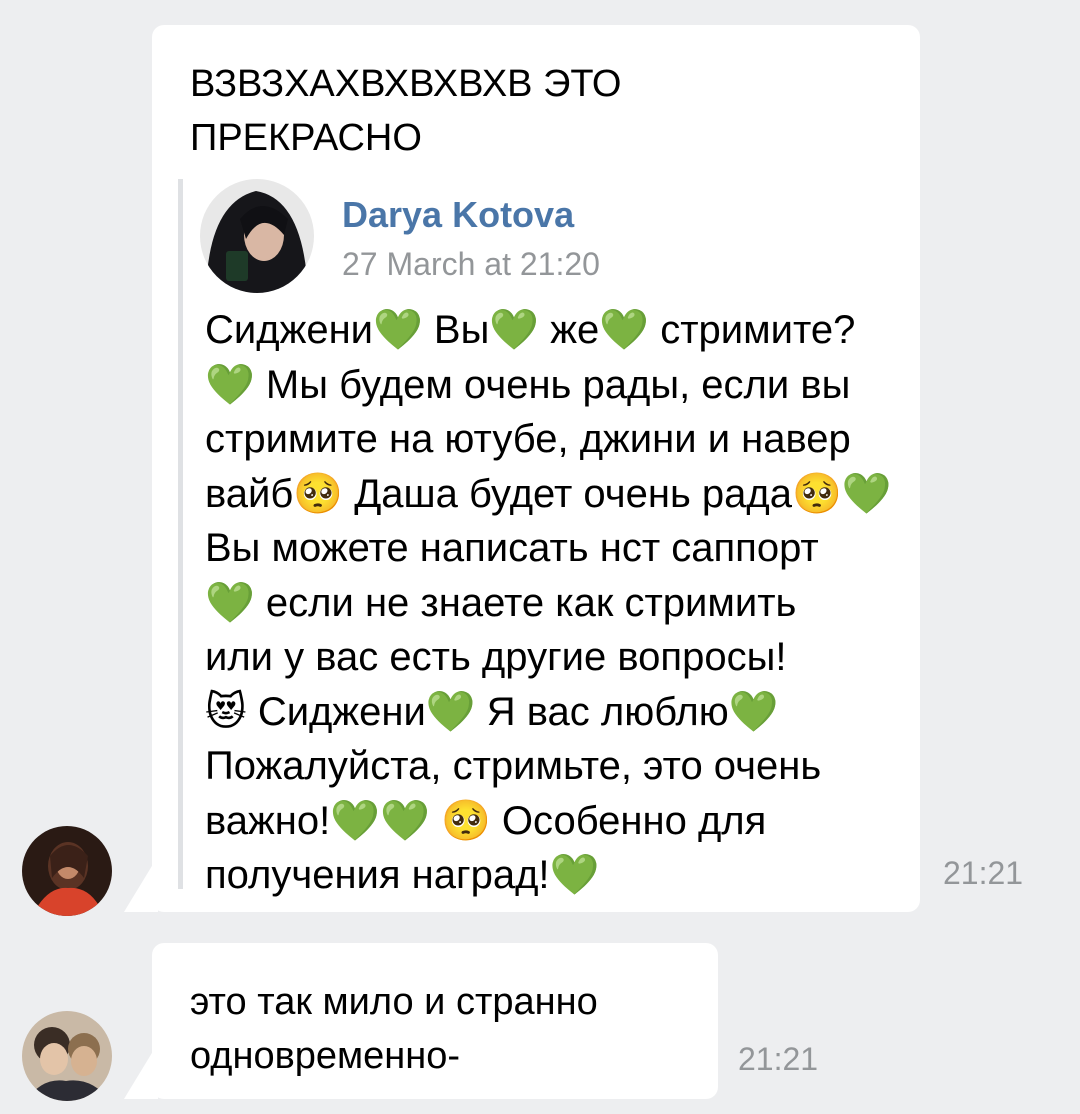 This screenshot has width=1080, height=1114. I want to click on author-name: Darya Kotova, so click(458, 215).